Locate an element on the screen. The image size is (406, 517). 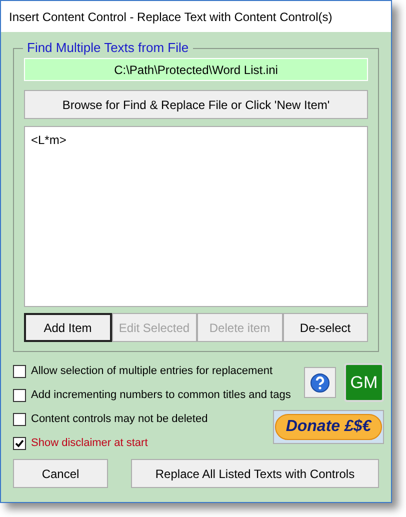
list-item: <L*m> is located at coordinates (48, 140).